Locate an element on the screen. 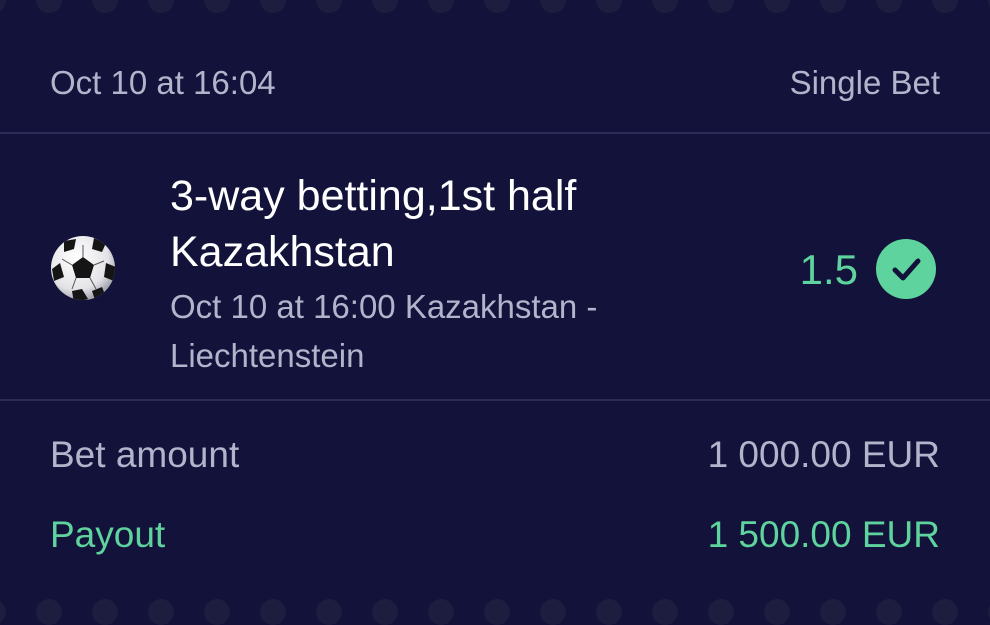  check-circle-icon is located at coordinates (906, 269).